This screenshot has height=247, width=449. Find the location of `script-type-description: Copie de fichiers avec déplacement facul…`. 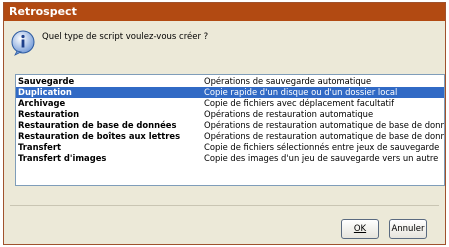

script-type-description: Copie de fichiers avec déplacement facul… is located at coordinates (299, 103).